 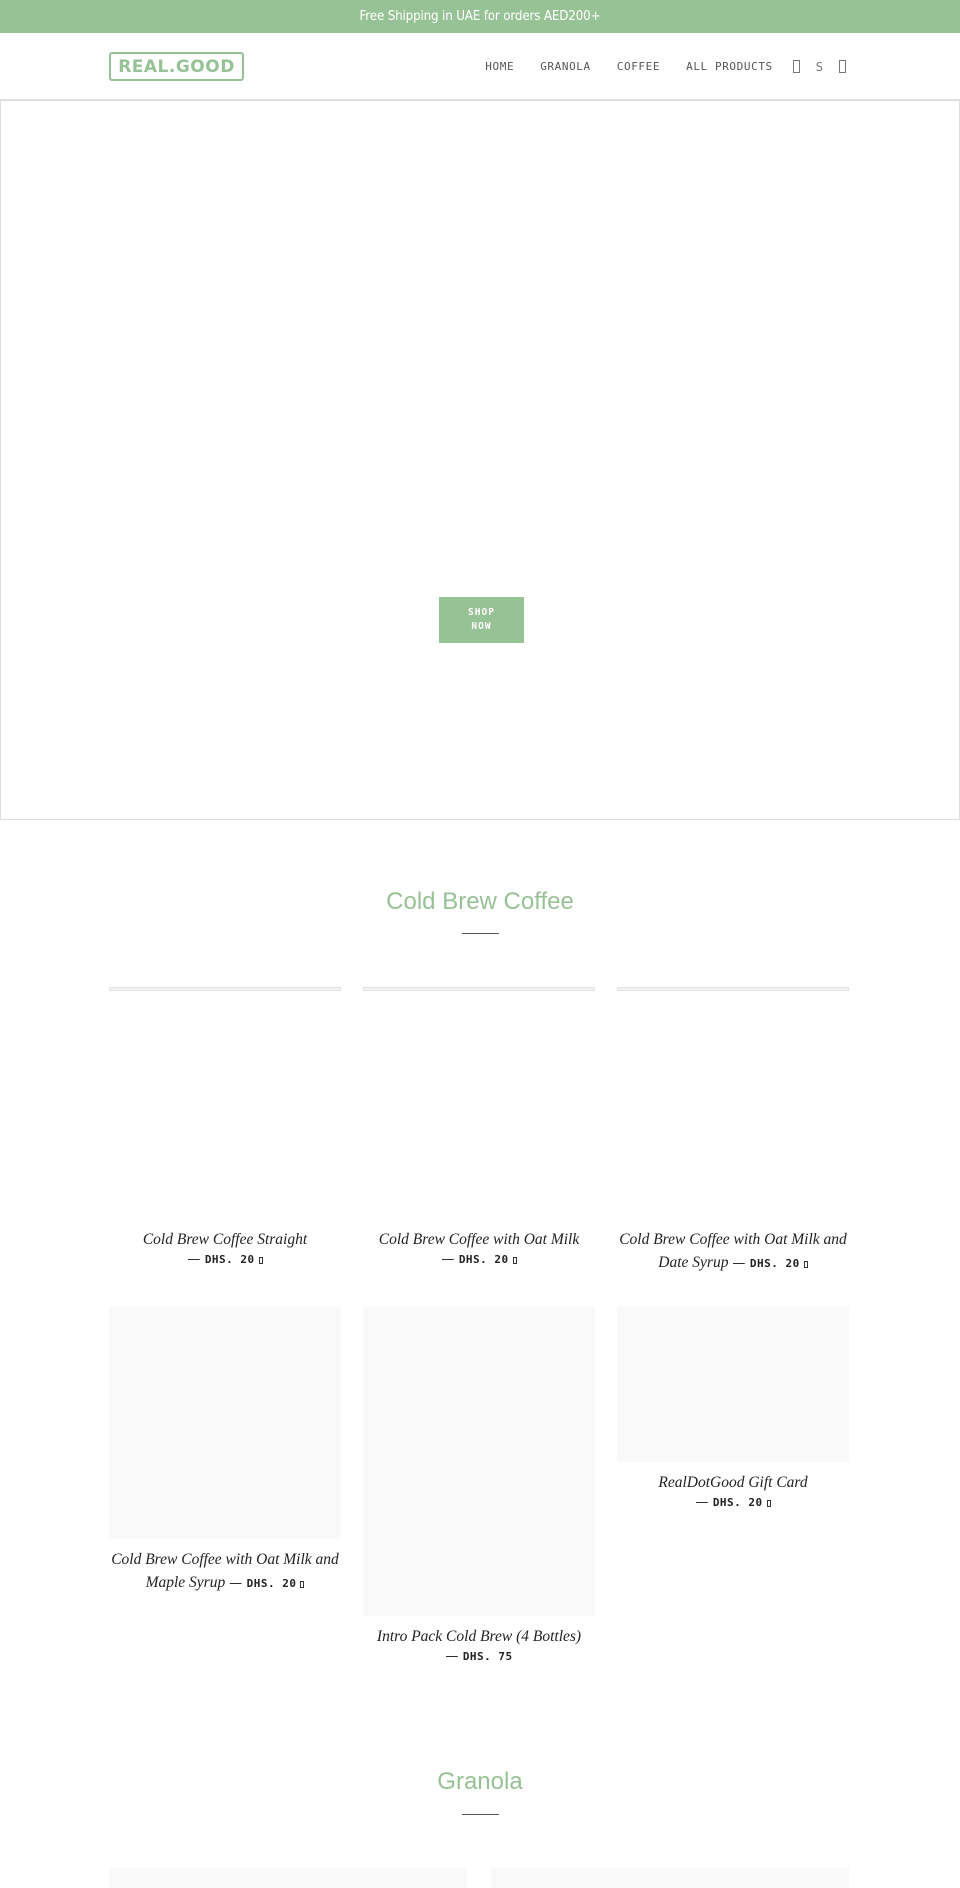 I want to click on product-title: Cold Brew Coffee Straight, so click(x=225, y=1239).